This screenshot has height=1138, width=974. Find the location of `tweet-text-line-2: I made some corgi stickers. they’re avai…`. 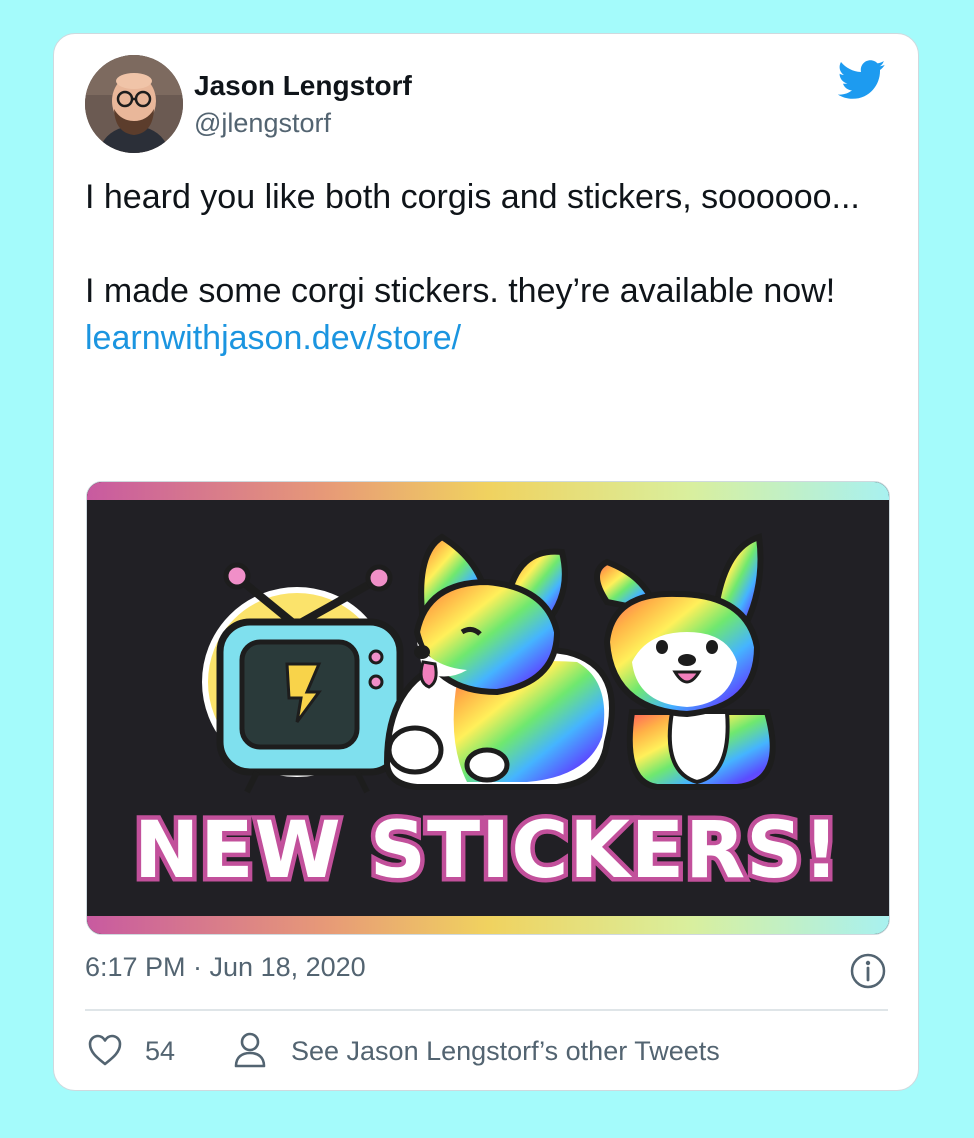

tweet-text-line-2: I made some corgi stickers. they’re avai… is located at coordinates (460, 291).